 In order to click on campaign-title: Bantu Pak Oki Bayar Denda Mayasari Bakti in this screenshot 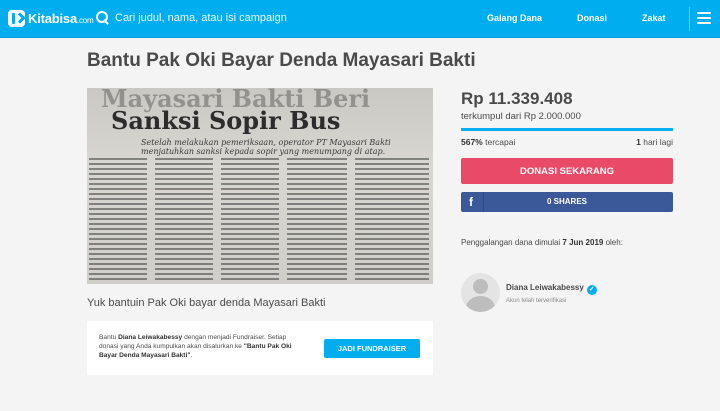, I will do `click(281, 60)`.